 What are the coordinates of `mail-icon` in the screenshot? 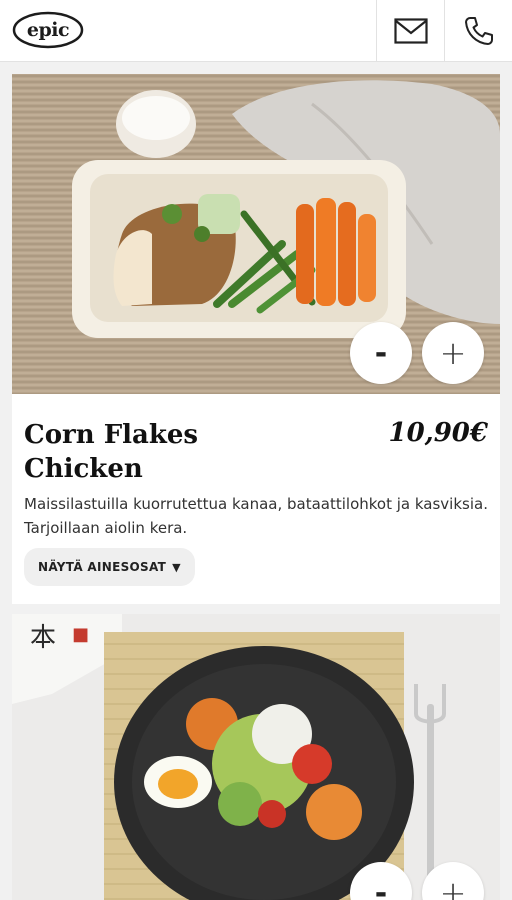 It's located at (410, 31).